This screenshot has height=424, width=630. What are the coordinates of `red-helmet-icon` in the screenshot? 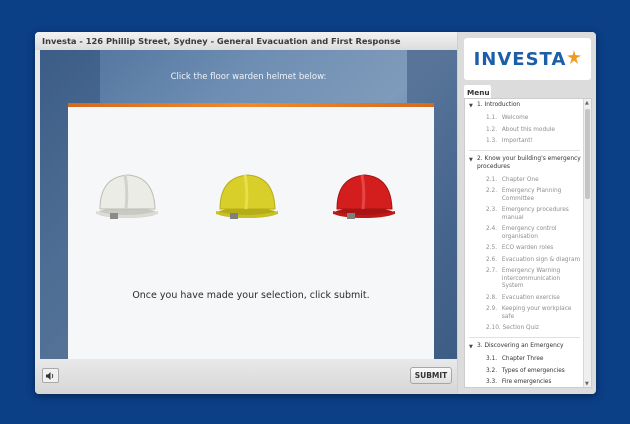 It's located at (364, 196).